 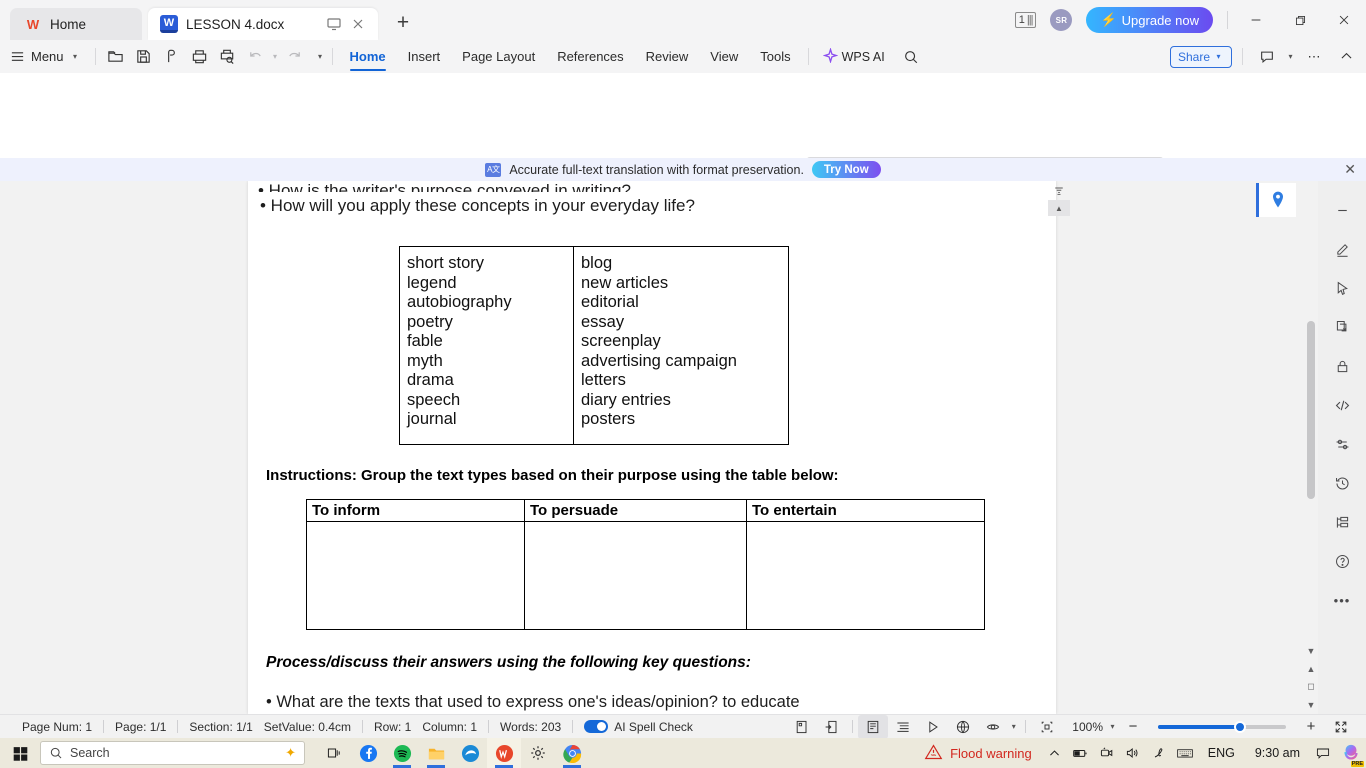 What do you see at coordinates (228, 57) in the screenshot?
I see `print-preview-icon` at bounding box center [228, 57].